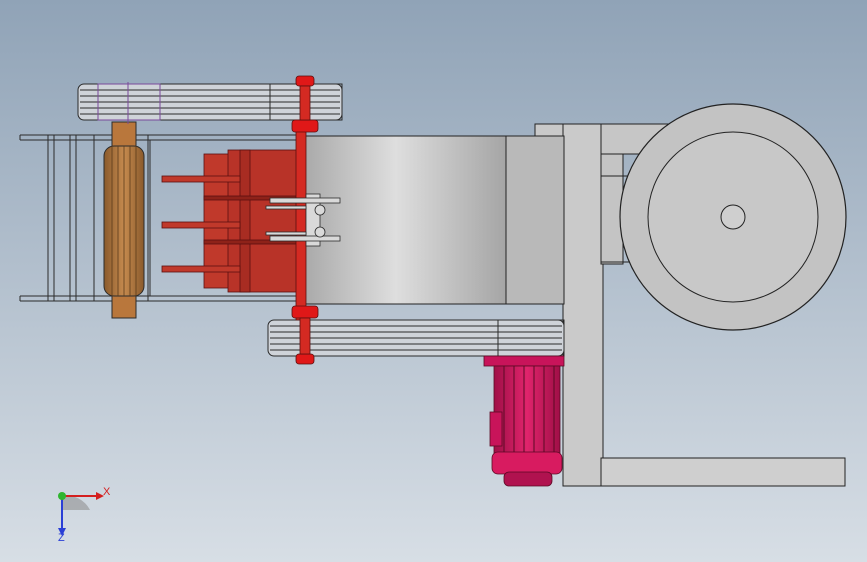 The height and width of the screenshot is (562, 867). What do you see at coordinates (124, 220) in the screenshot?
I see `feed-roller` at bounding box center [124, 220].